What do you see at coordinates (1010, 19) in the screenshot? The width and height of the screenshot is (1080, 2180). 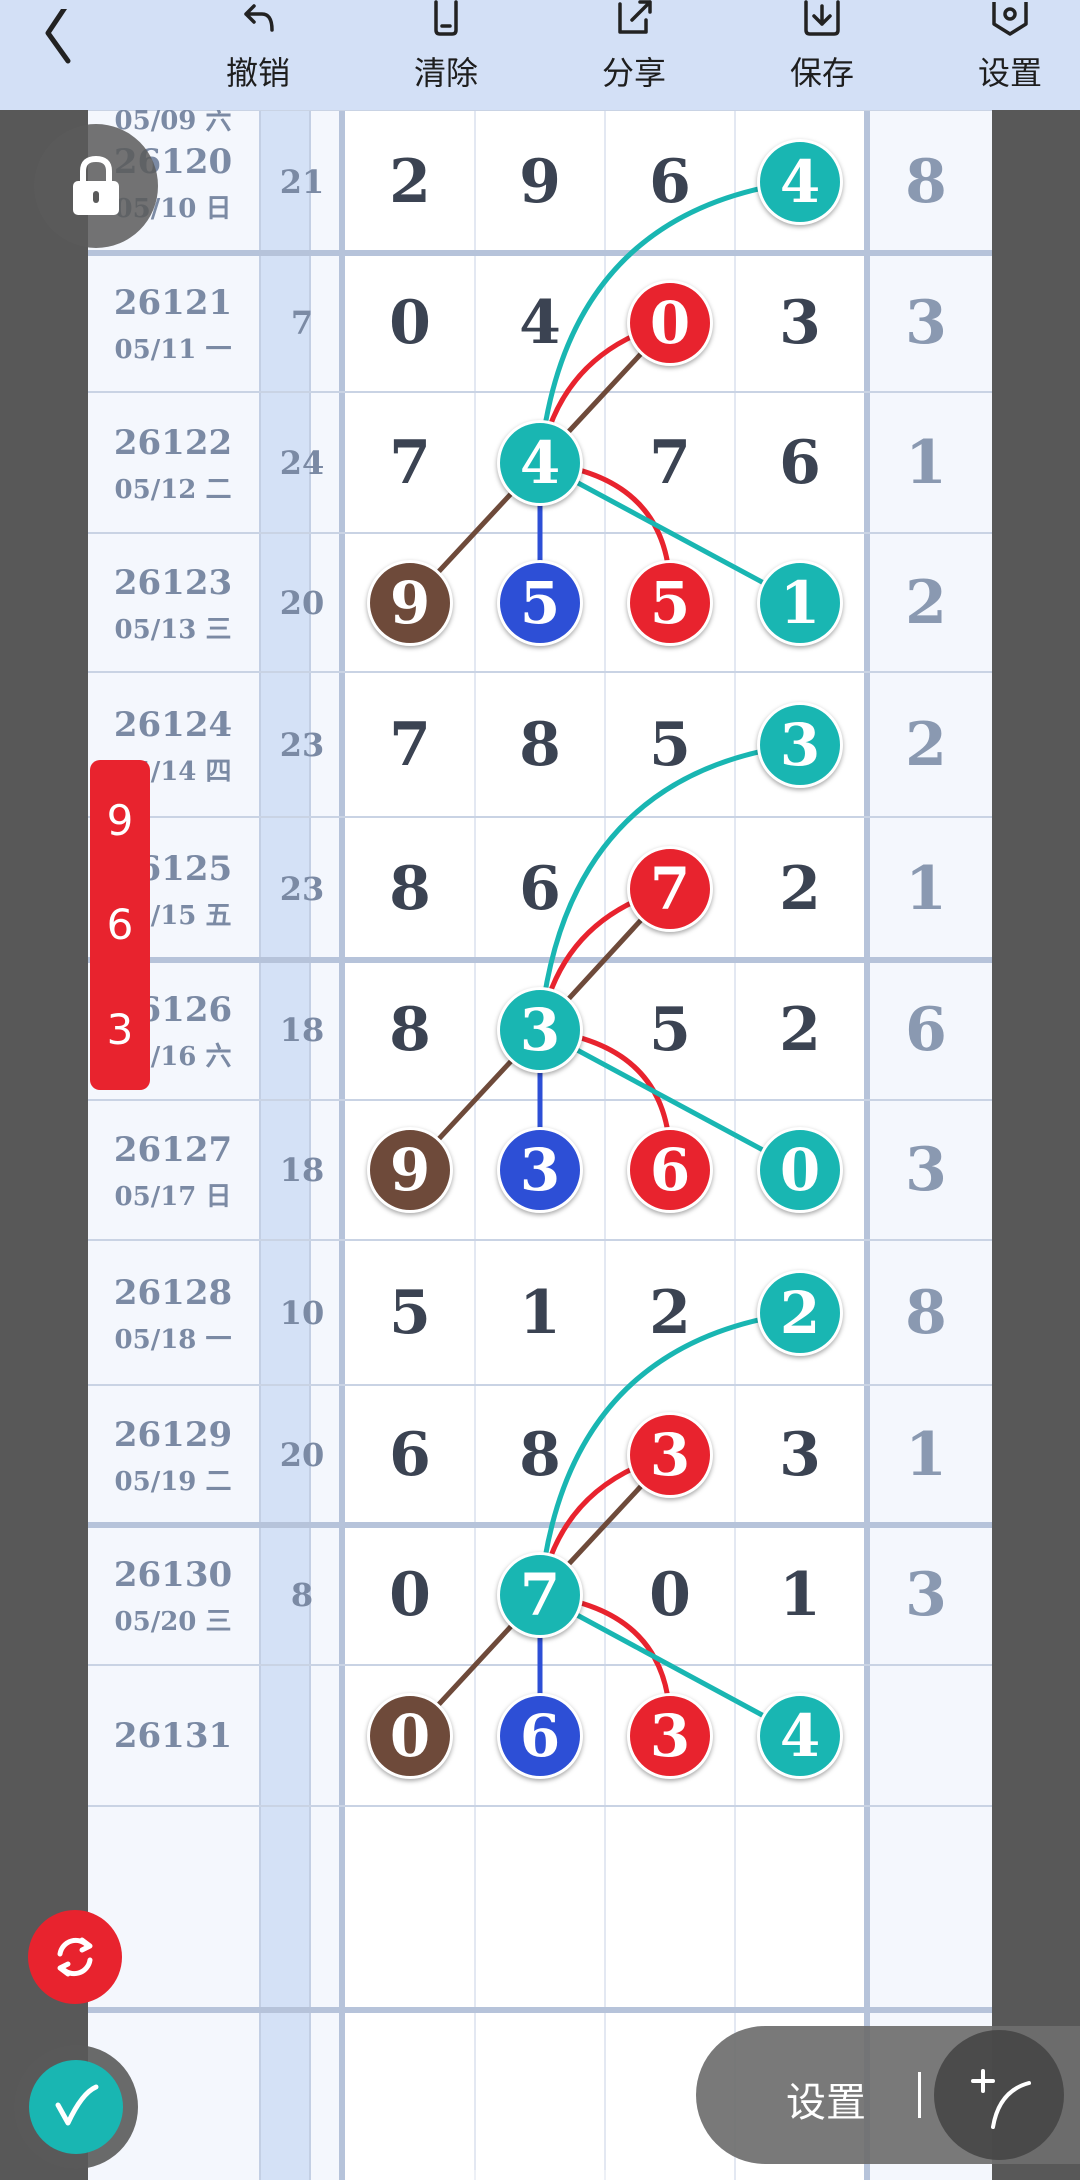 I see `gear-icon` at bounding box center [1010, 19].